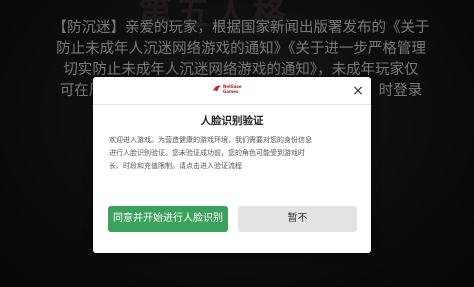 The width and height of the screenshot is (474, 287). I want to click on description-line: 欢迎进入游戏。为营造健康的游戏环境，我们需要对您的身份信息, so click(210, 140).